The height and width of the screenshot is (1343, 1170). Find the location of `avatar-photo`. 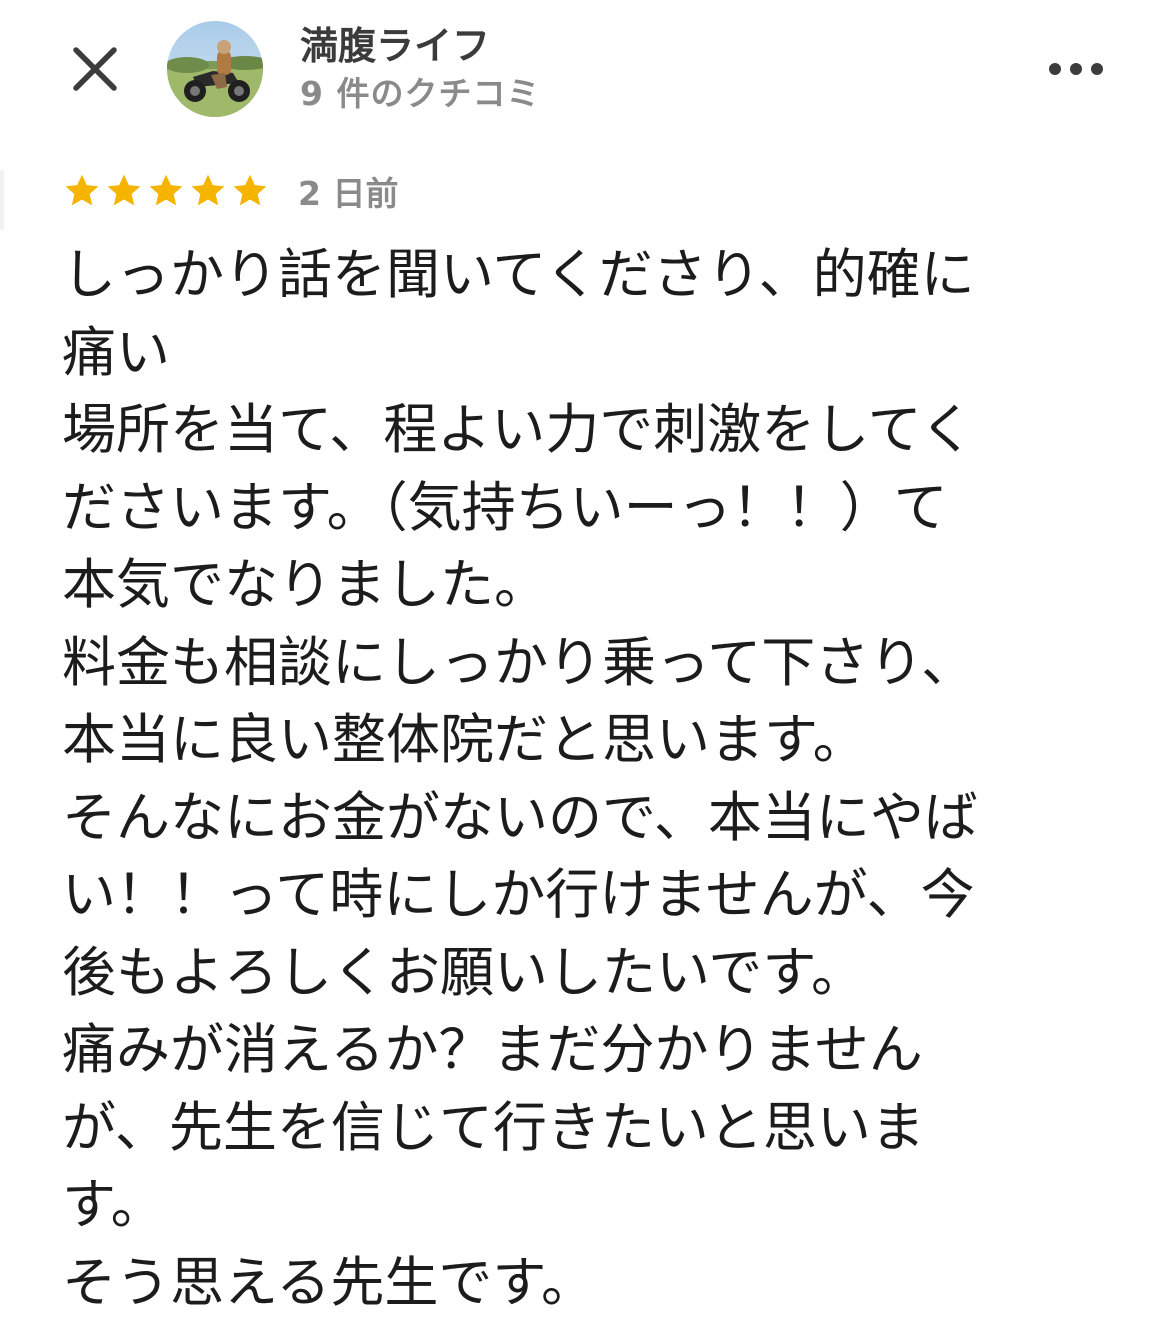

avatar-photo is located at coordinates (215, 69).